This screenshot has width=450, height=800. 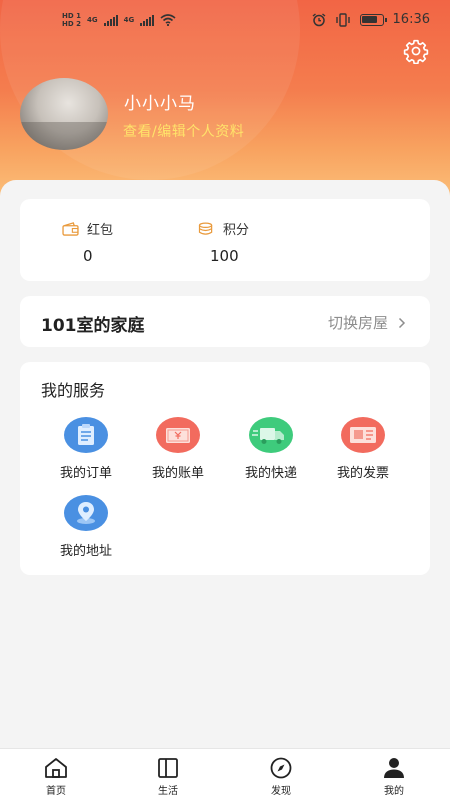 I want to click on tab-mine: 我的, so click(x=394, y=777).